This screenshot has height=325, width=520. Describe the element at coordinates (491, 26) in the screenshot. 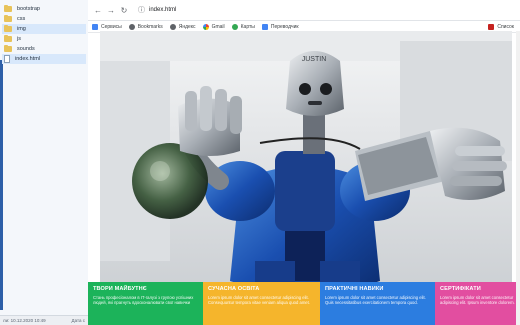

I see `reading-list-icon` at that location.